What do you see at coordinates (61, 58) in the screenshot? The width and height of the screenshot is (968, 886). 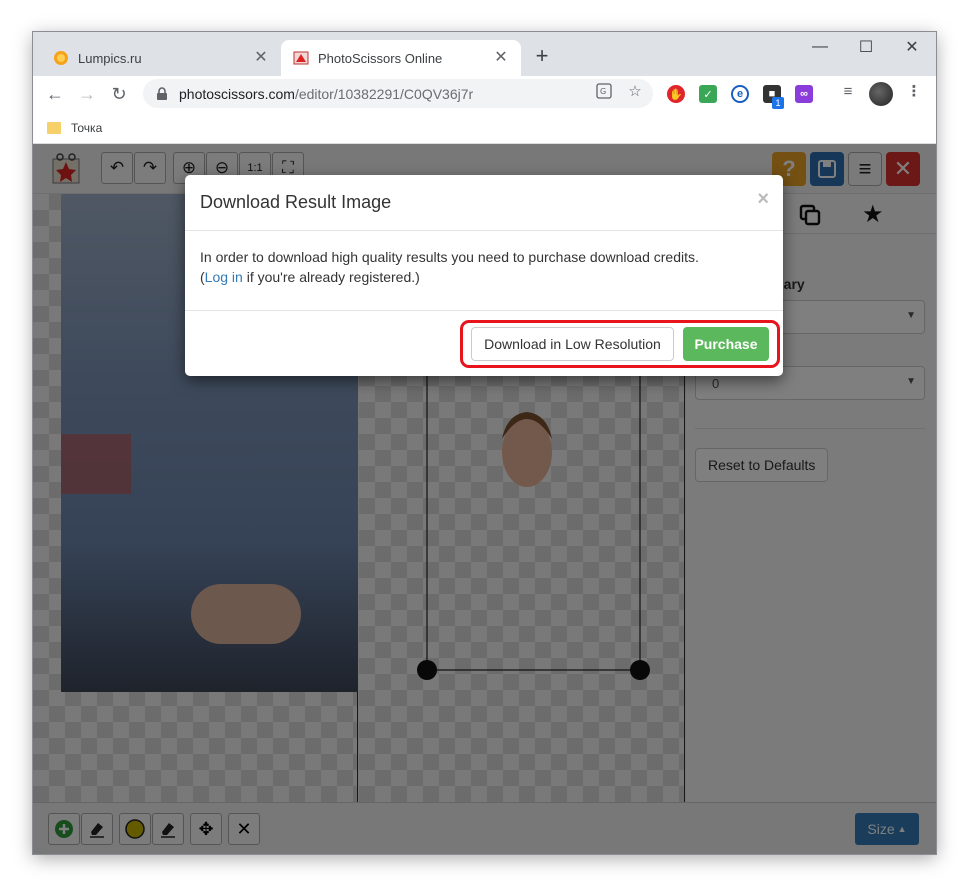 I see `orange-circle-icon` at bounding box center [61, 58].